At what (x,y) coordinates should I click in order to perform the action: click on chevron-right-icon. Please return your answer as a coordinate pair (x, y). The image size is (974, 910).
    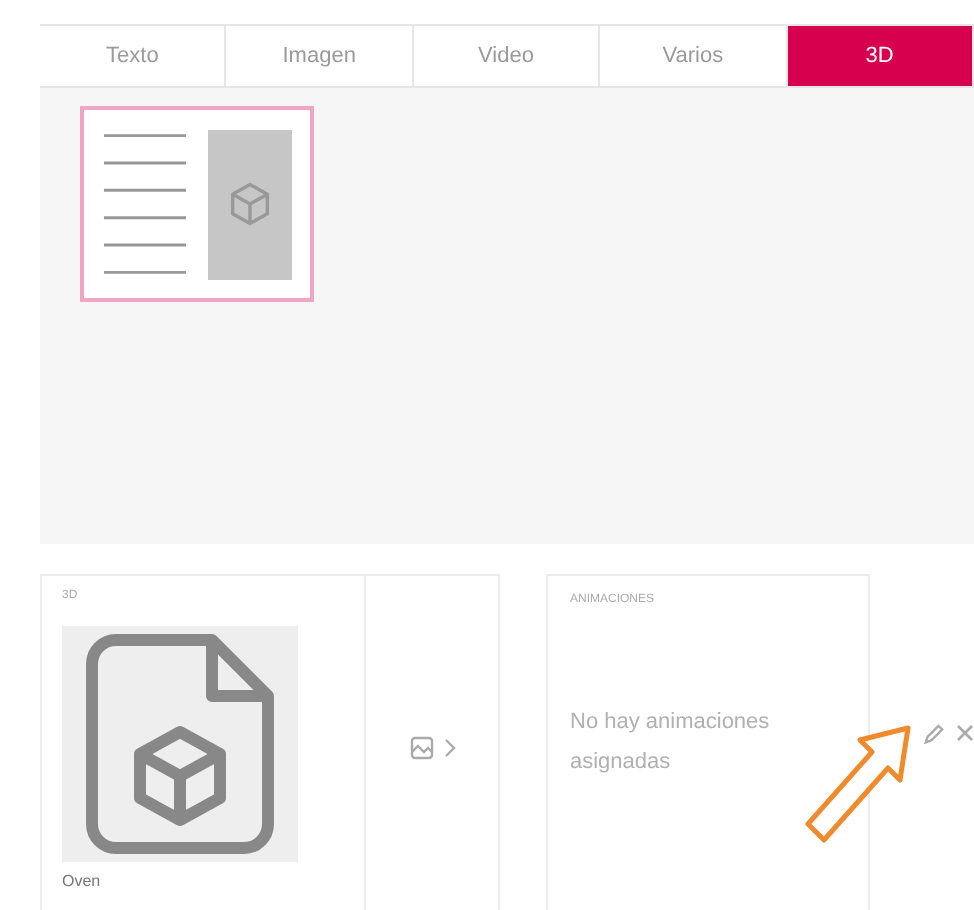
    Looking at the image, I should click on (449, 748).